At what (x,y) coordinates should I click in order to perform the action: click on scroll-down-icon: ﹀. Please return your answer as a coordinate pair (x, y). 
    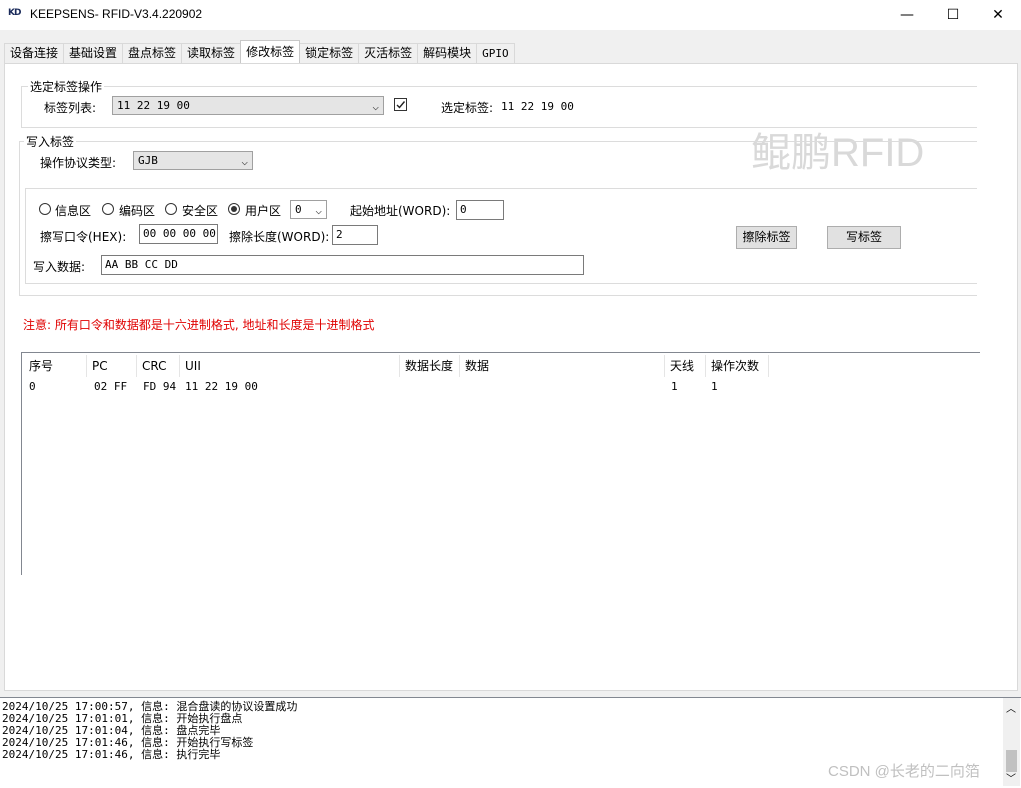
    Looking at the image, I should click on (1011, 777).